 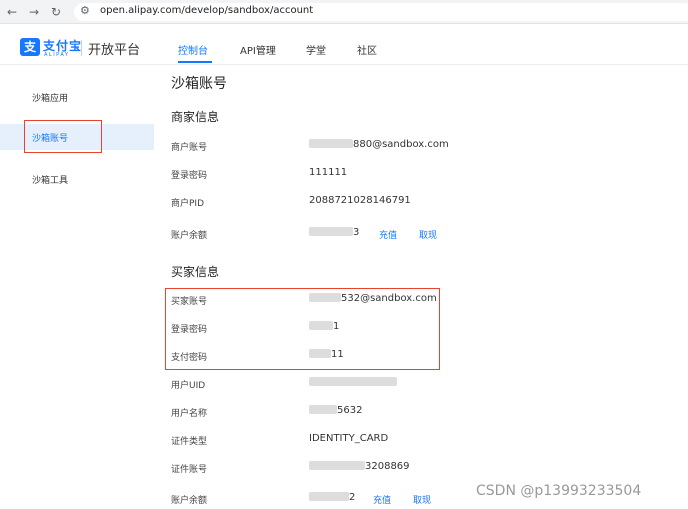 I want to click on active-tab-indicator, so click(x=195, y=62).